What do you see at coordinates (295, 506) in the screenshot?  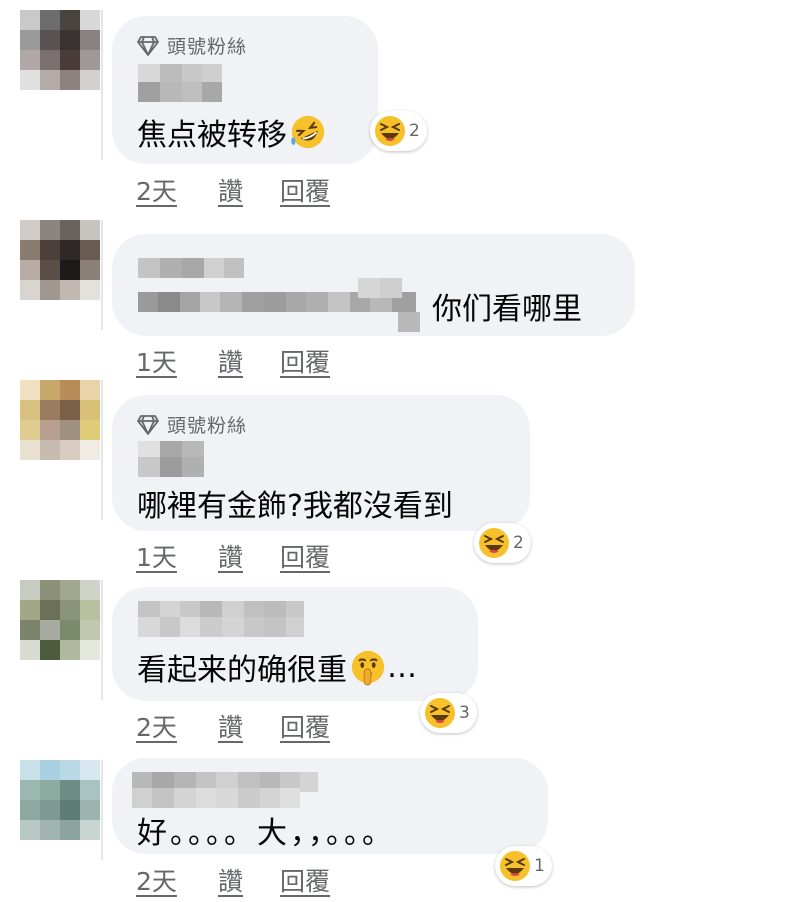 I see `comment-text: 哪裡有金飾?我都沒看到` at bounding box center [295, 506].